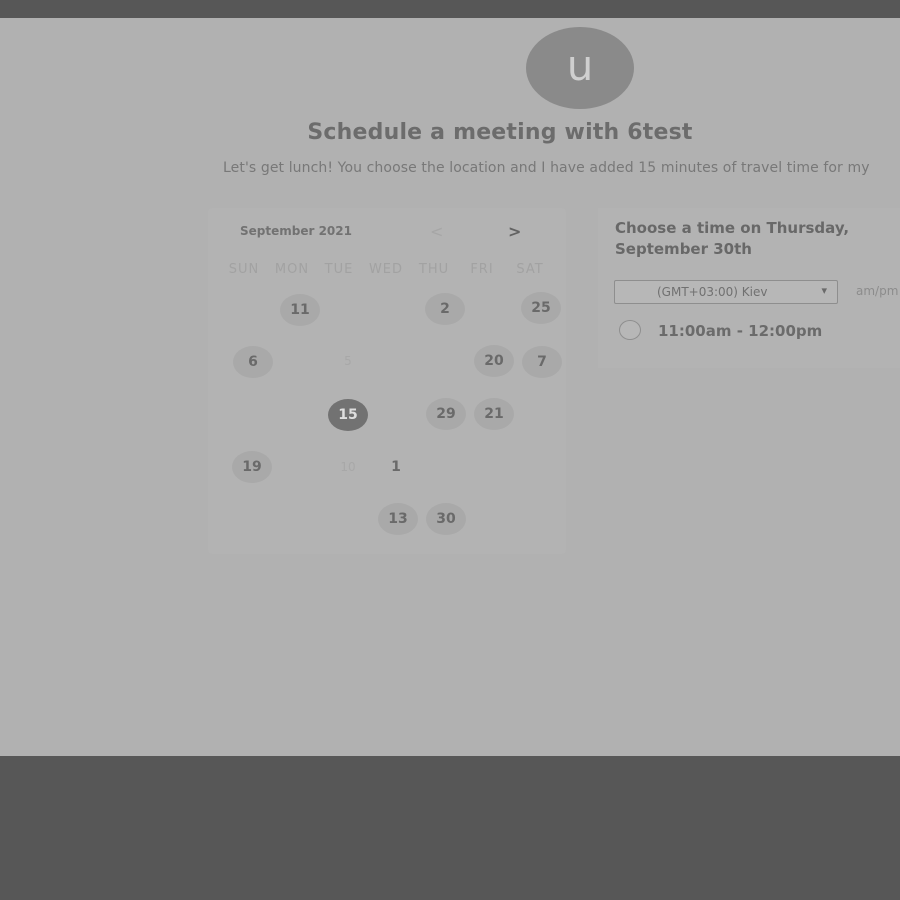  I want to click on weekday-sun: SUN, so click(244, 269).